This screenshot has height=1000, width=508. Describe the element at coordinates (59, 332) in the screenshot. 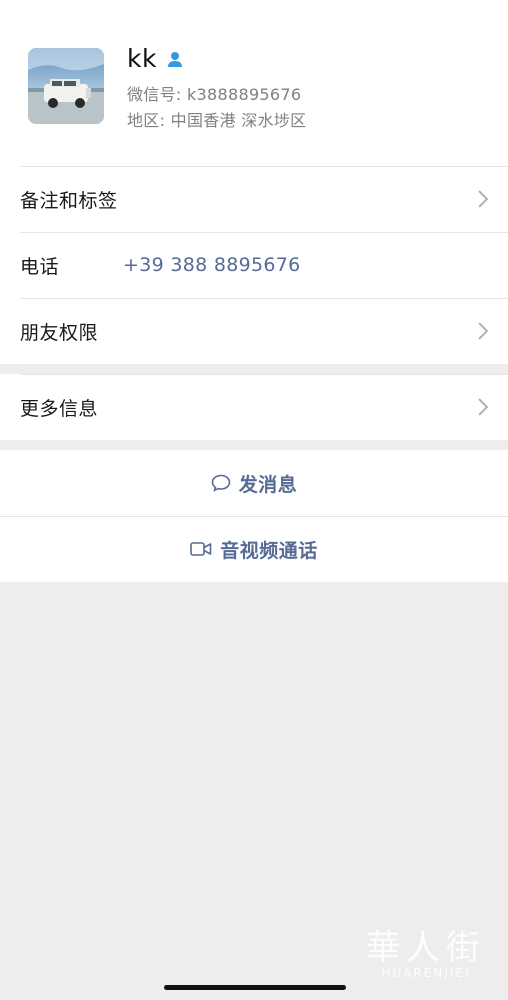

I see `friend-permission-label: 朋友权限` at that location.